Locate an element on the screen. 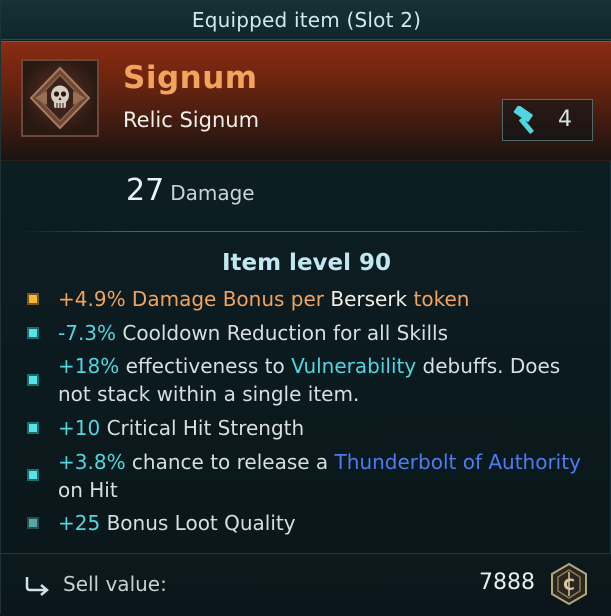 This screenshot has width=611, height=616. affix-text: chance to release a is located at coordinates (230, 462).